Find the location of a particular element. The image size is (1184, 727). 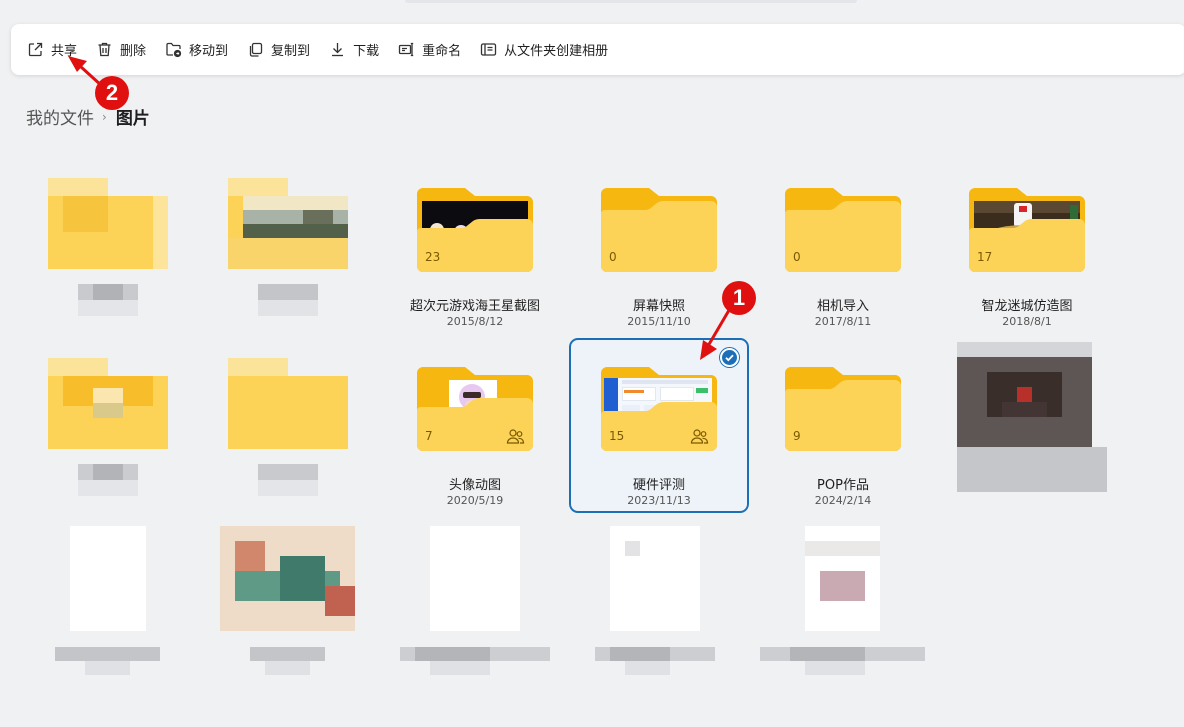

delete-button: 删除 is located at coordinates (121, 50).